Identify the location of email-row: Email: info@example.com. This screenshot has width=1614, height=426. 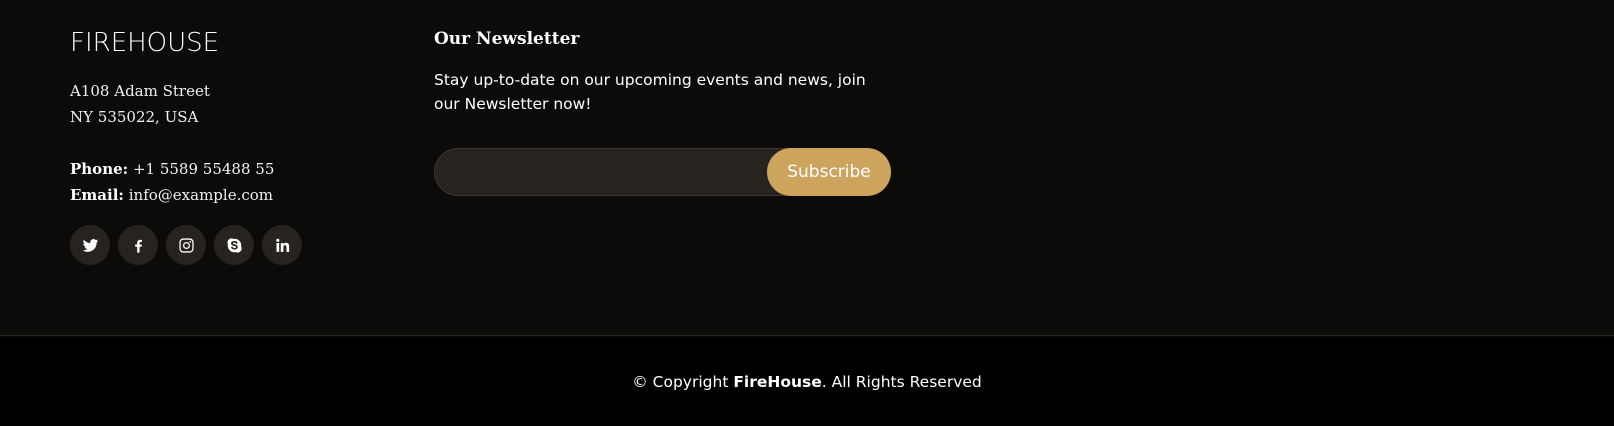
(230, 195).